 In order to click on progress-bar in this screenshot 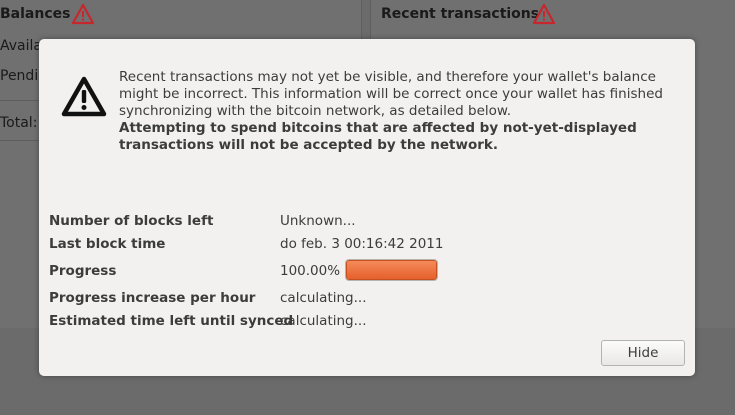, I will do `click(391, 270)`.